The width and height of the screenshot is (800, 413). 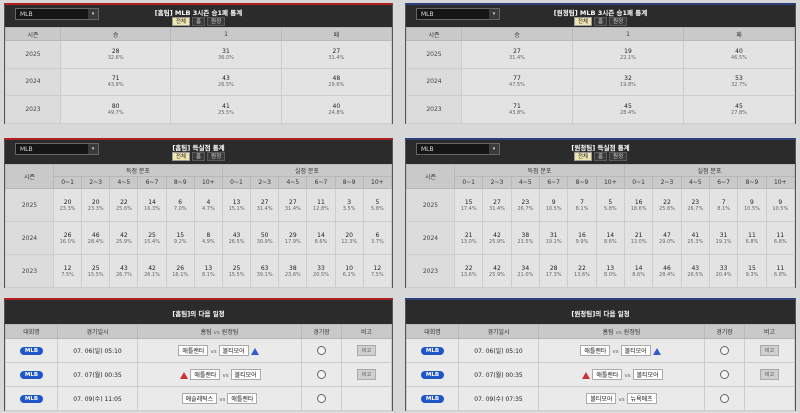 What do you see at coordinates (208, 205) in the screenshot?
I see `score-cell: 4 4.7%` at bounding box center [208, 205].